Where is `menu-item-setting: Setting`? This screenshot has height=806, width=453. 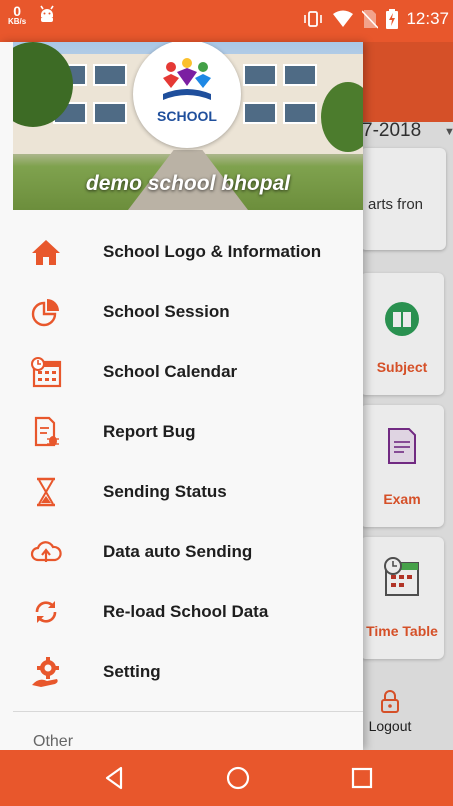
menu-item-setting: Setting is located at coordinates (188, 672).